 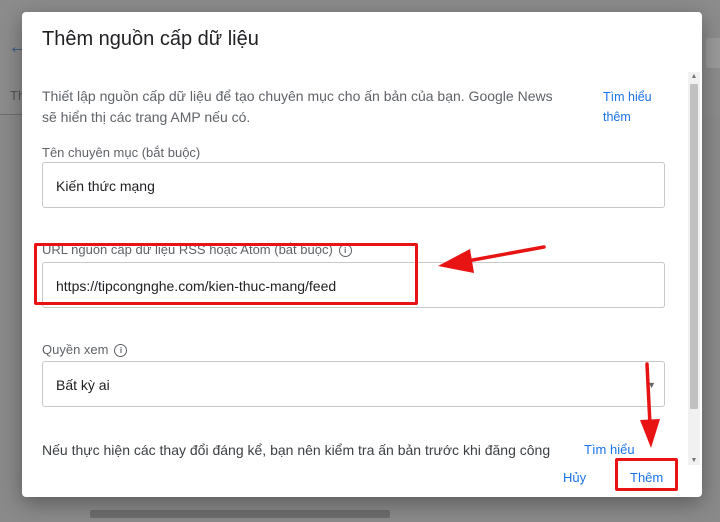 What do you see at coordinates (694, 246) in the screenshot?
I see `scrollbar-thumb` at bounding box center [694, 246].